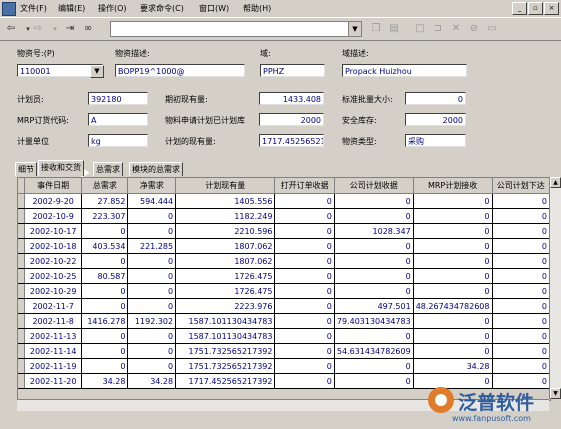 Image resolution: width=561 pixels, height=429 pixels. I want to click on event-date-cell: 2002-10-25, so click(53, 276).